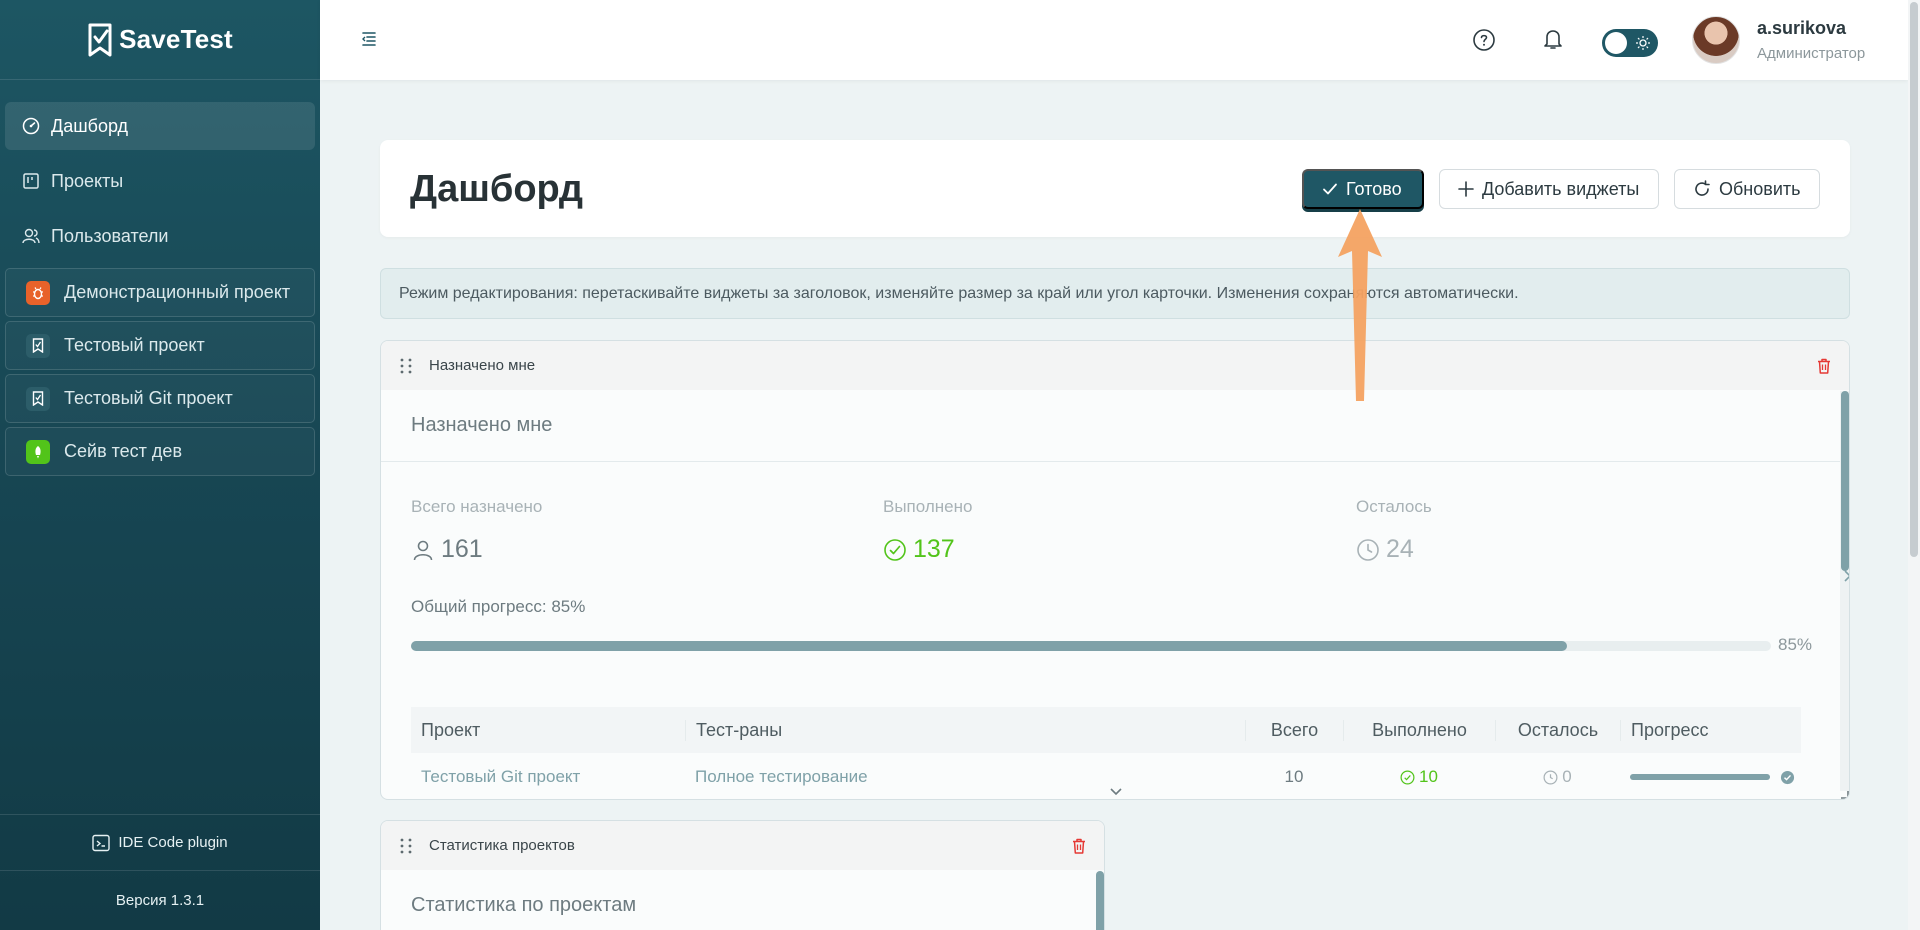  What do you see at coordinates (742, 845) in the screenshot?
I see `widget-header: Статистика проектов` at bounding box center [742, 845].